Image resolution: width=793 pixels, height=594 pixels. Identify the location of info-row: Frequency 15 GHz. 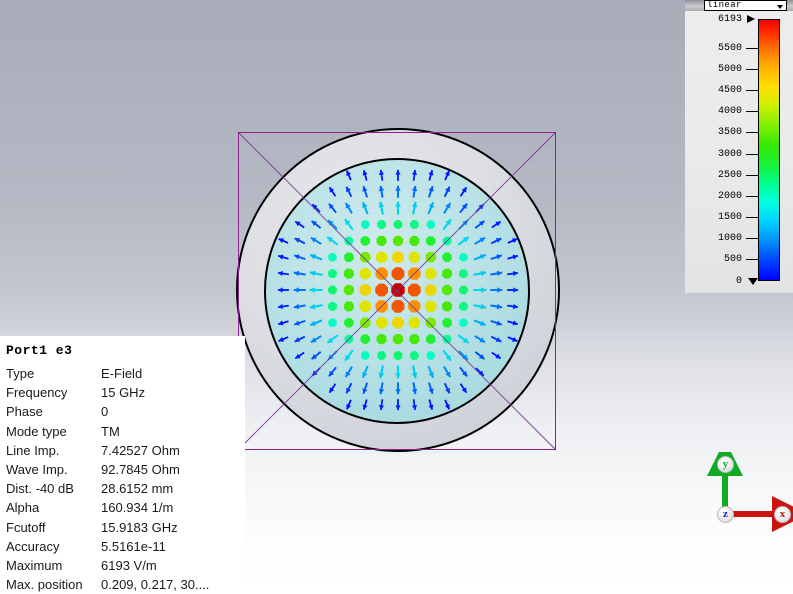
(125, 392).